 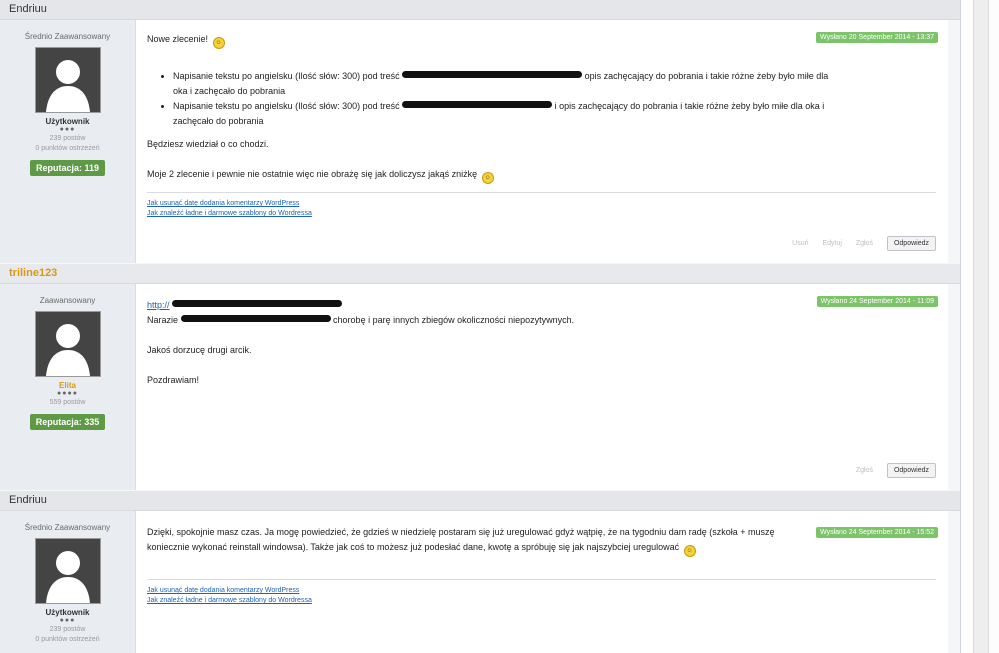 I want to click on rank-pips: ●●●●, so click(x=67, y=393).